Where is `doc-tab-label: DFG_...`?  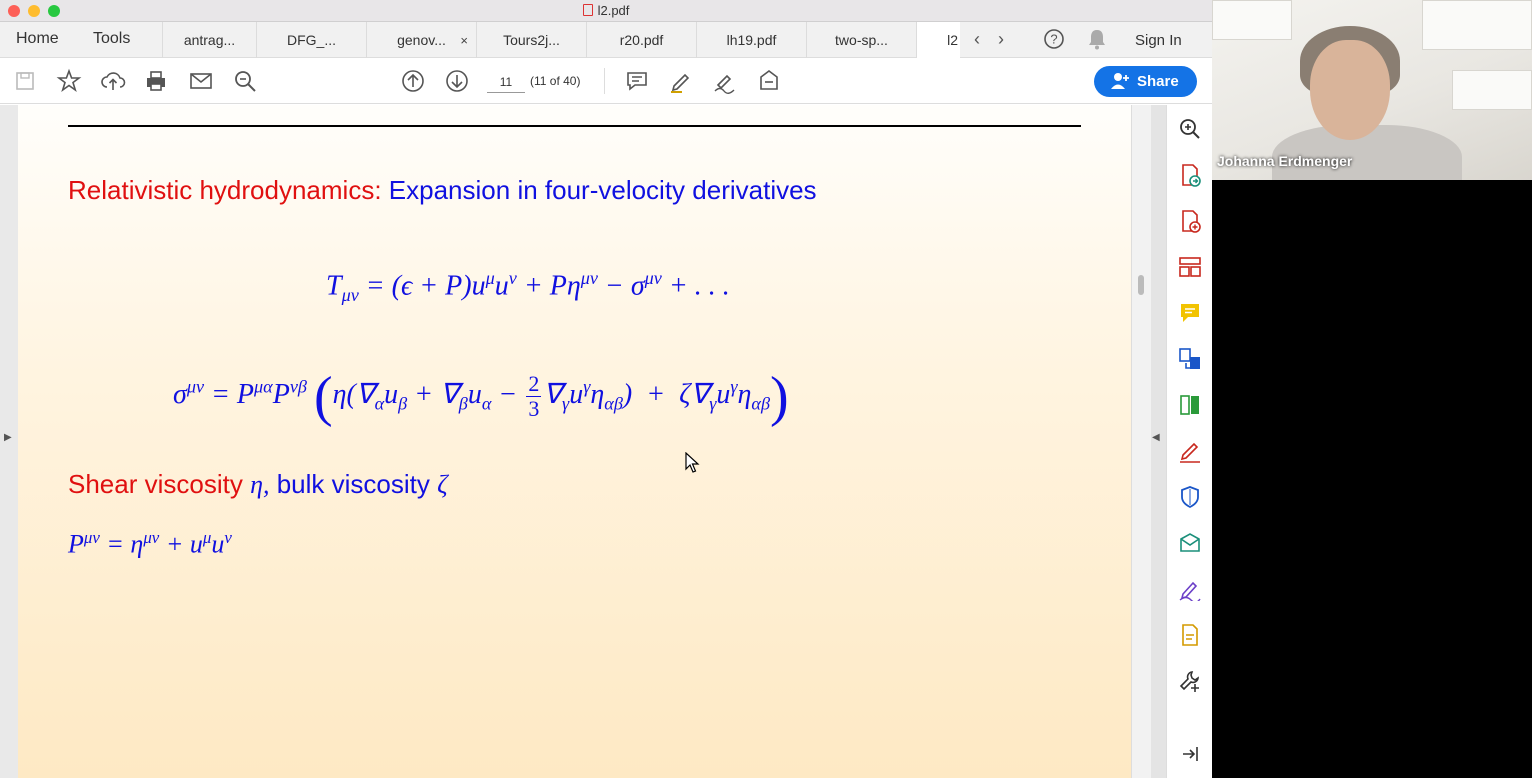 doc-tab-label: DFG_... is located at coordinates (311, 40).